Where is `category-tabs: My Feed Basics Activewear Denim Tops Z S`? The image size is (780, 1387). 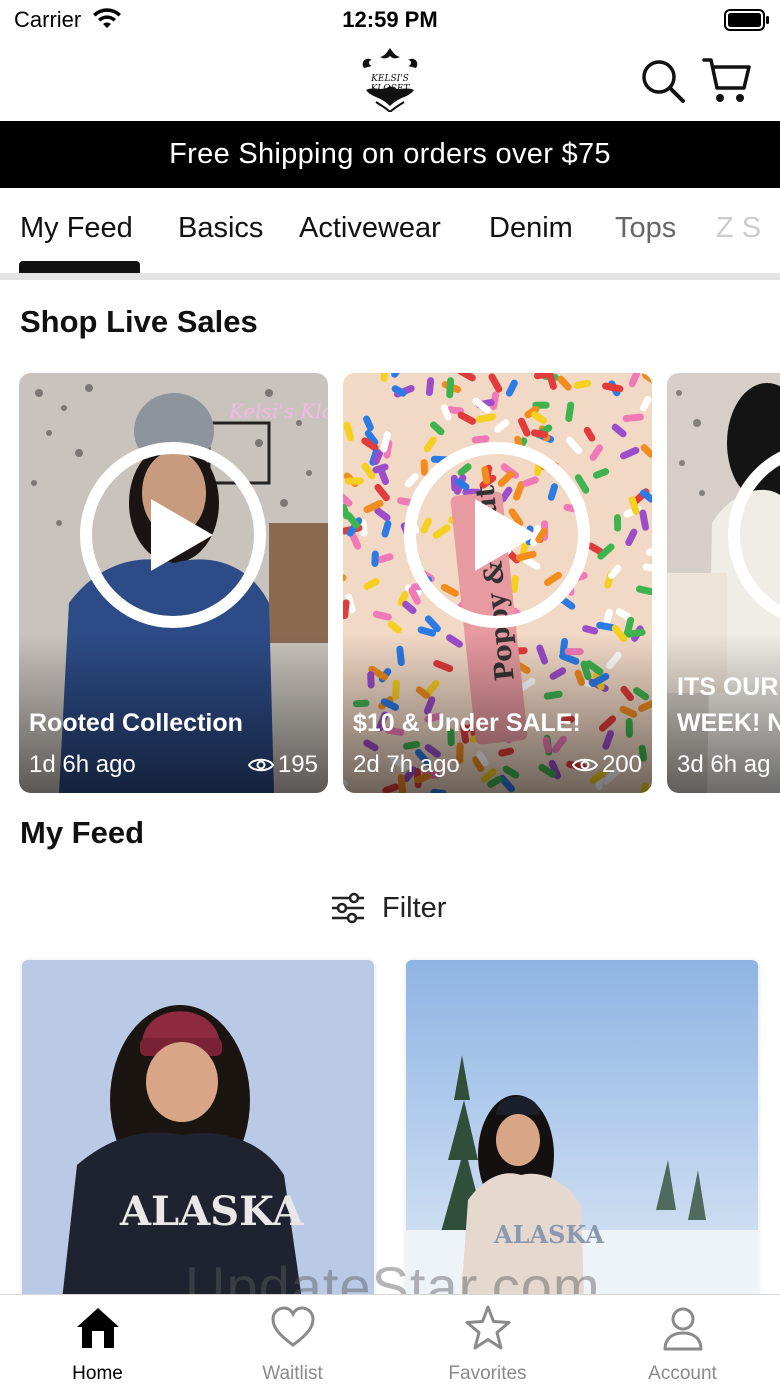 category-tabs: My Feed Basics Activewear Denim Tops Z S is located at coordinates (390, 231).